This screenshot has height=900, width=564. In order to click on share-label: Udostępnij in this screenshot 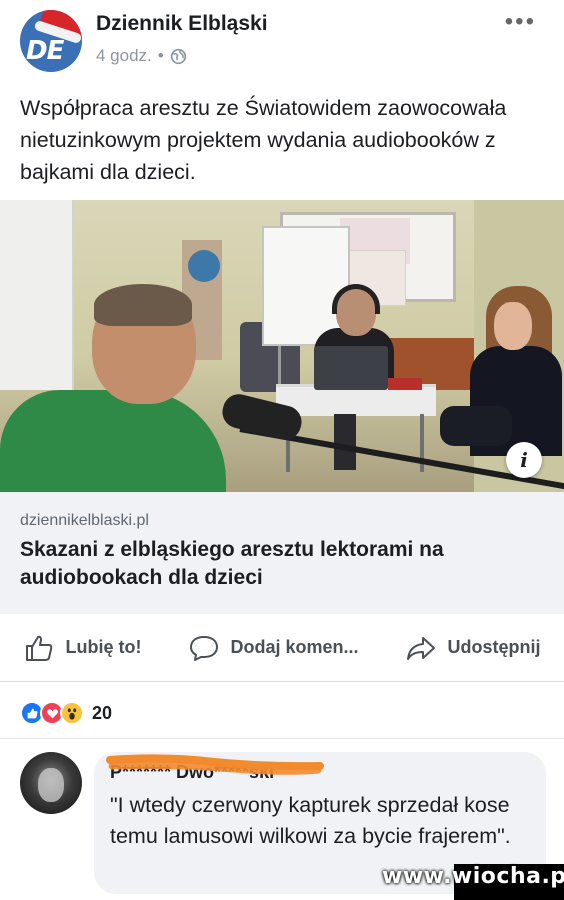, I will do `click(494, 647)`.